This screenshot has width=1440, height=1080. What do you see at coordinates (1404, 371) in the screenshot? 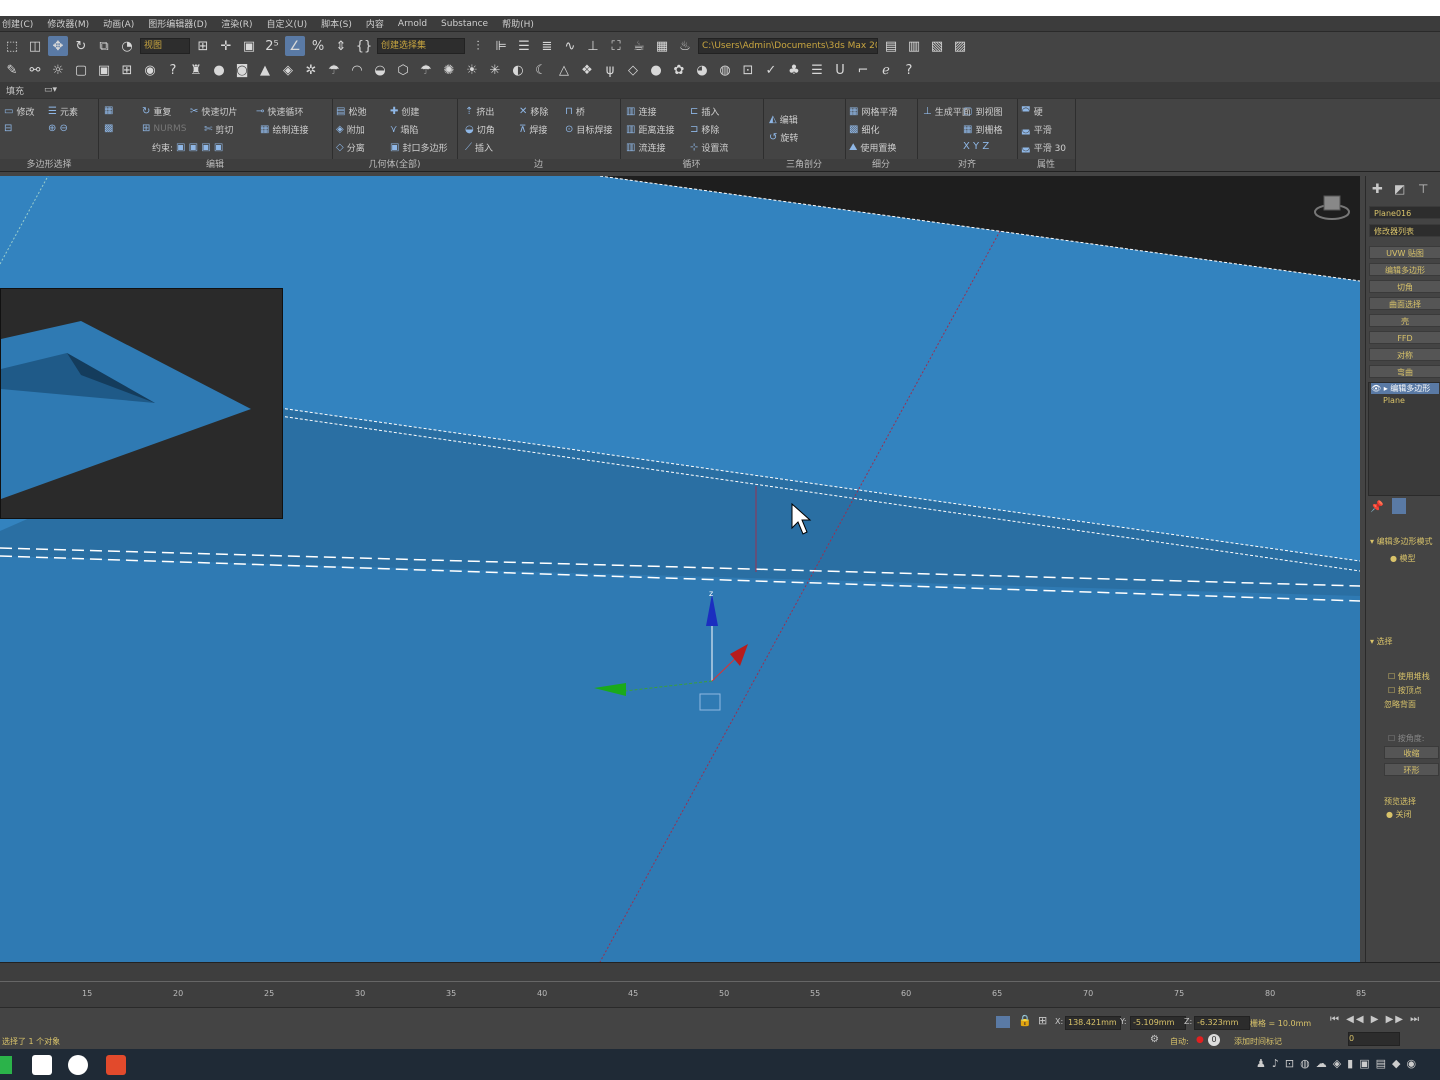
I see `modifier-btn-bend: 弯曲` at bounding box center [1404, 371].